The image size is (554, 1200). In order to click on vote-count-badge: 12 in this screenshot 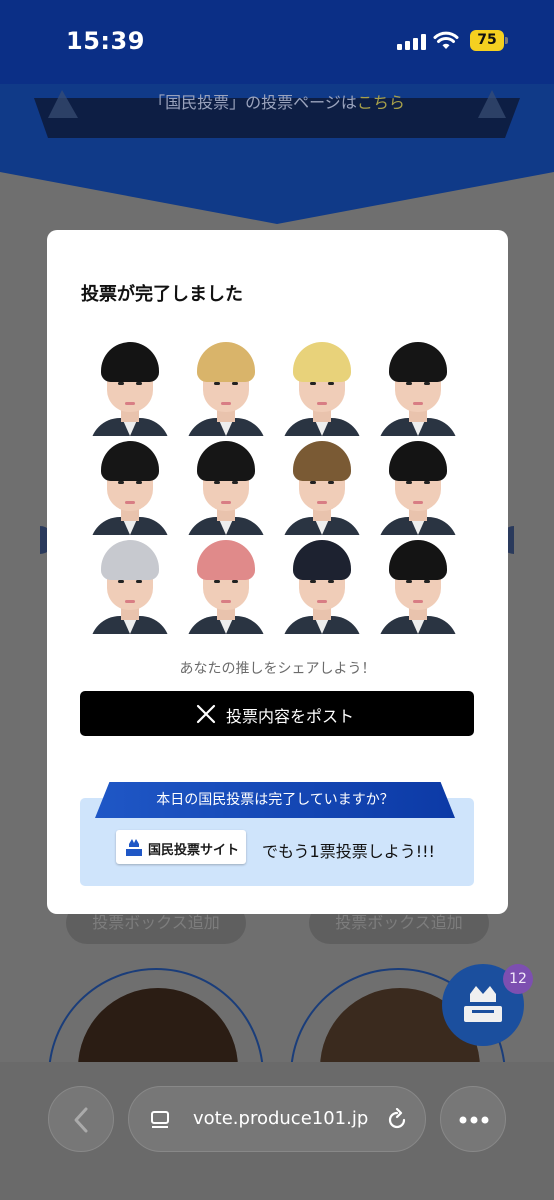, I will do `click(518, 979)`.